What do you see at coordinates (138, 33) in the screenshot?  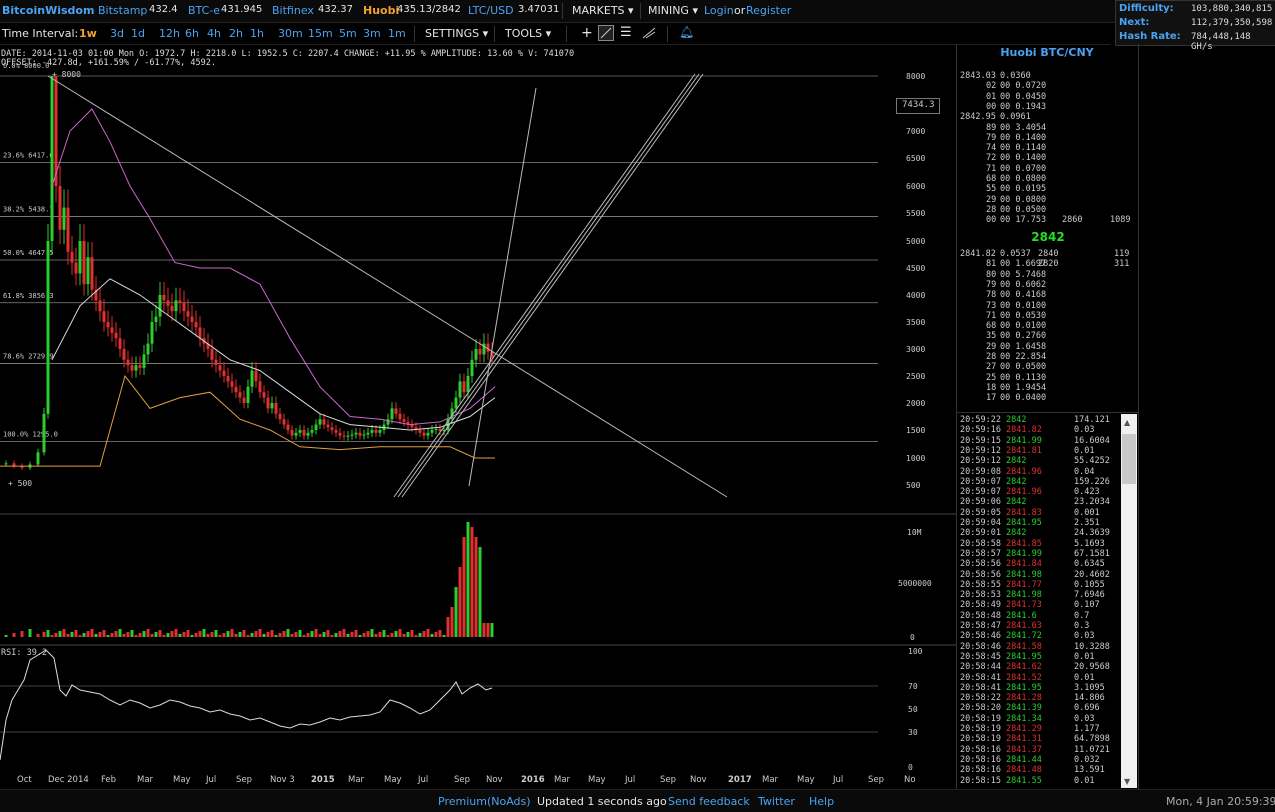 I see `interval-1d: 1d` at bounding box center [138, 33].